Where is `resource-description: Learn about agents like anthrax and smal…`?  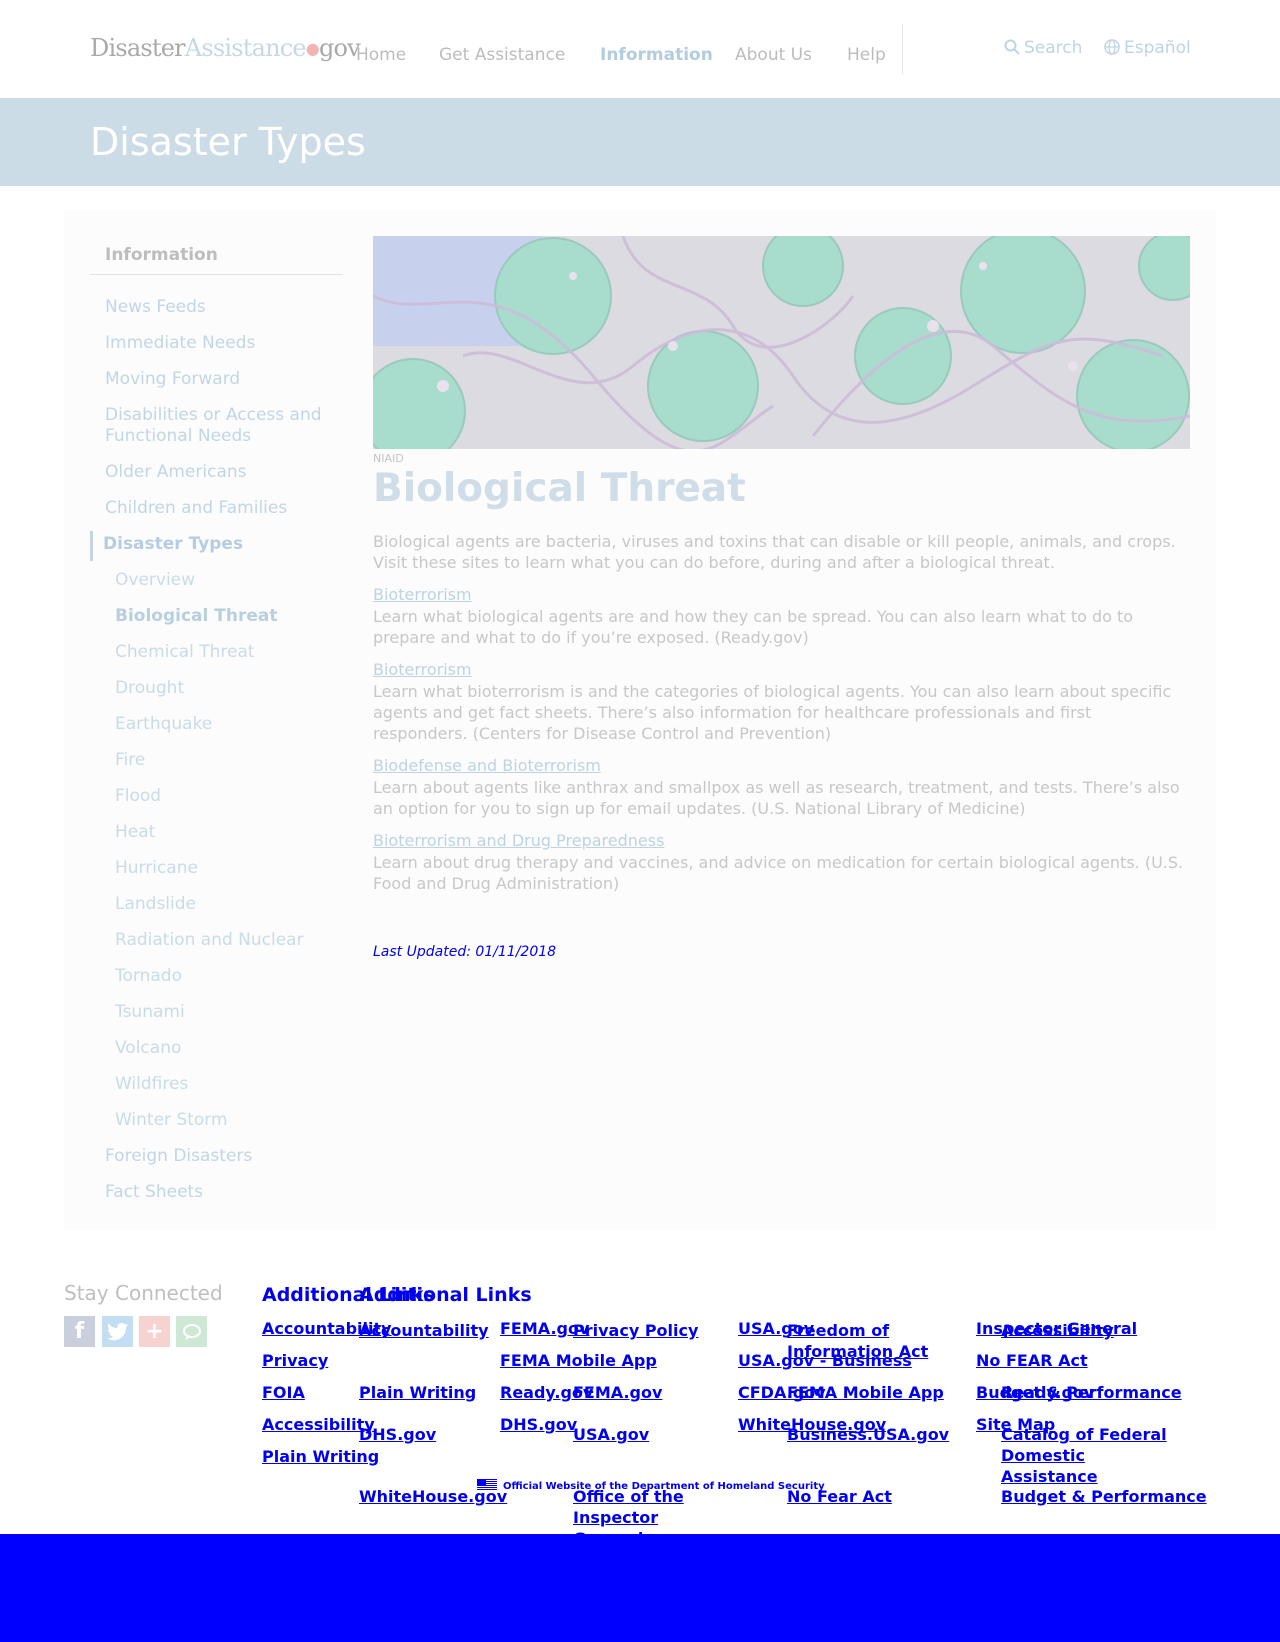
resource-description: Learn about agents like anthrax and smal… is located at coordinates (776, 798).